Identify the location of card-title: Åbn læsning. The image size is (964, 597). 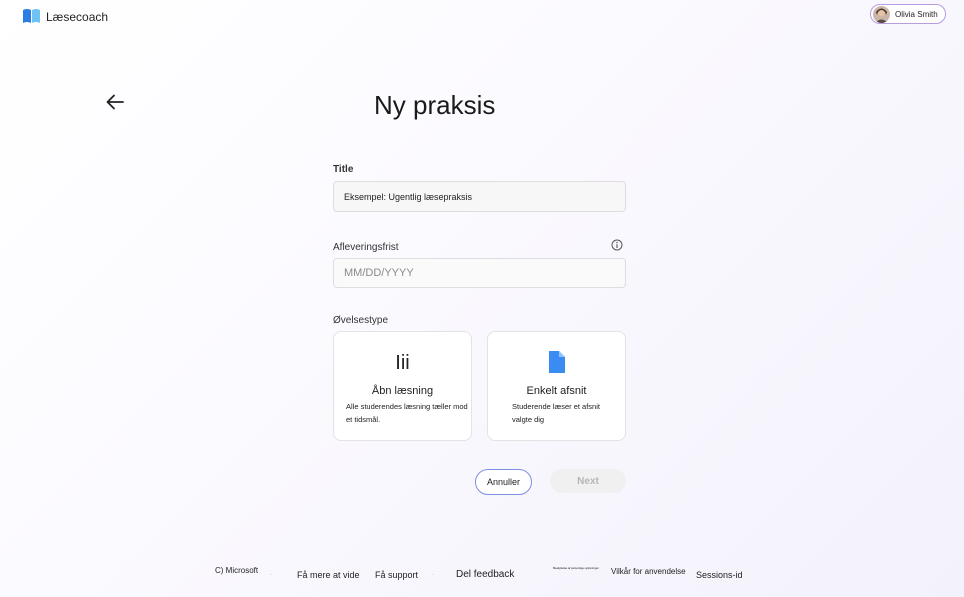
(402, 391).